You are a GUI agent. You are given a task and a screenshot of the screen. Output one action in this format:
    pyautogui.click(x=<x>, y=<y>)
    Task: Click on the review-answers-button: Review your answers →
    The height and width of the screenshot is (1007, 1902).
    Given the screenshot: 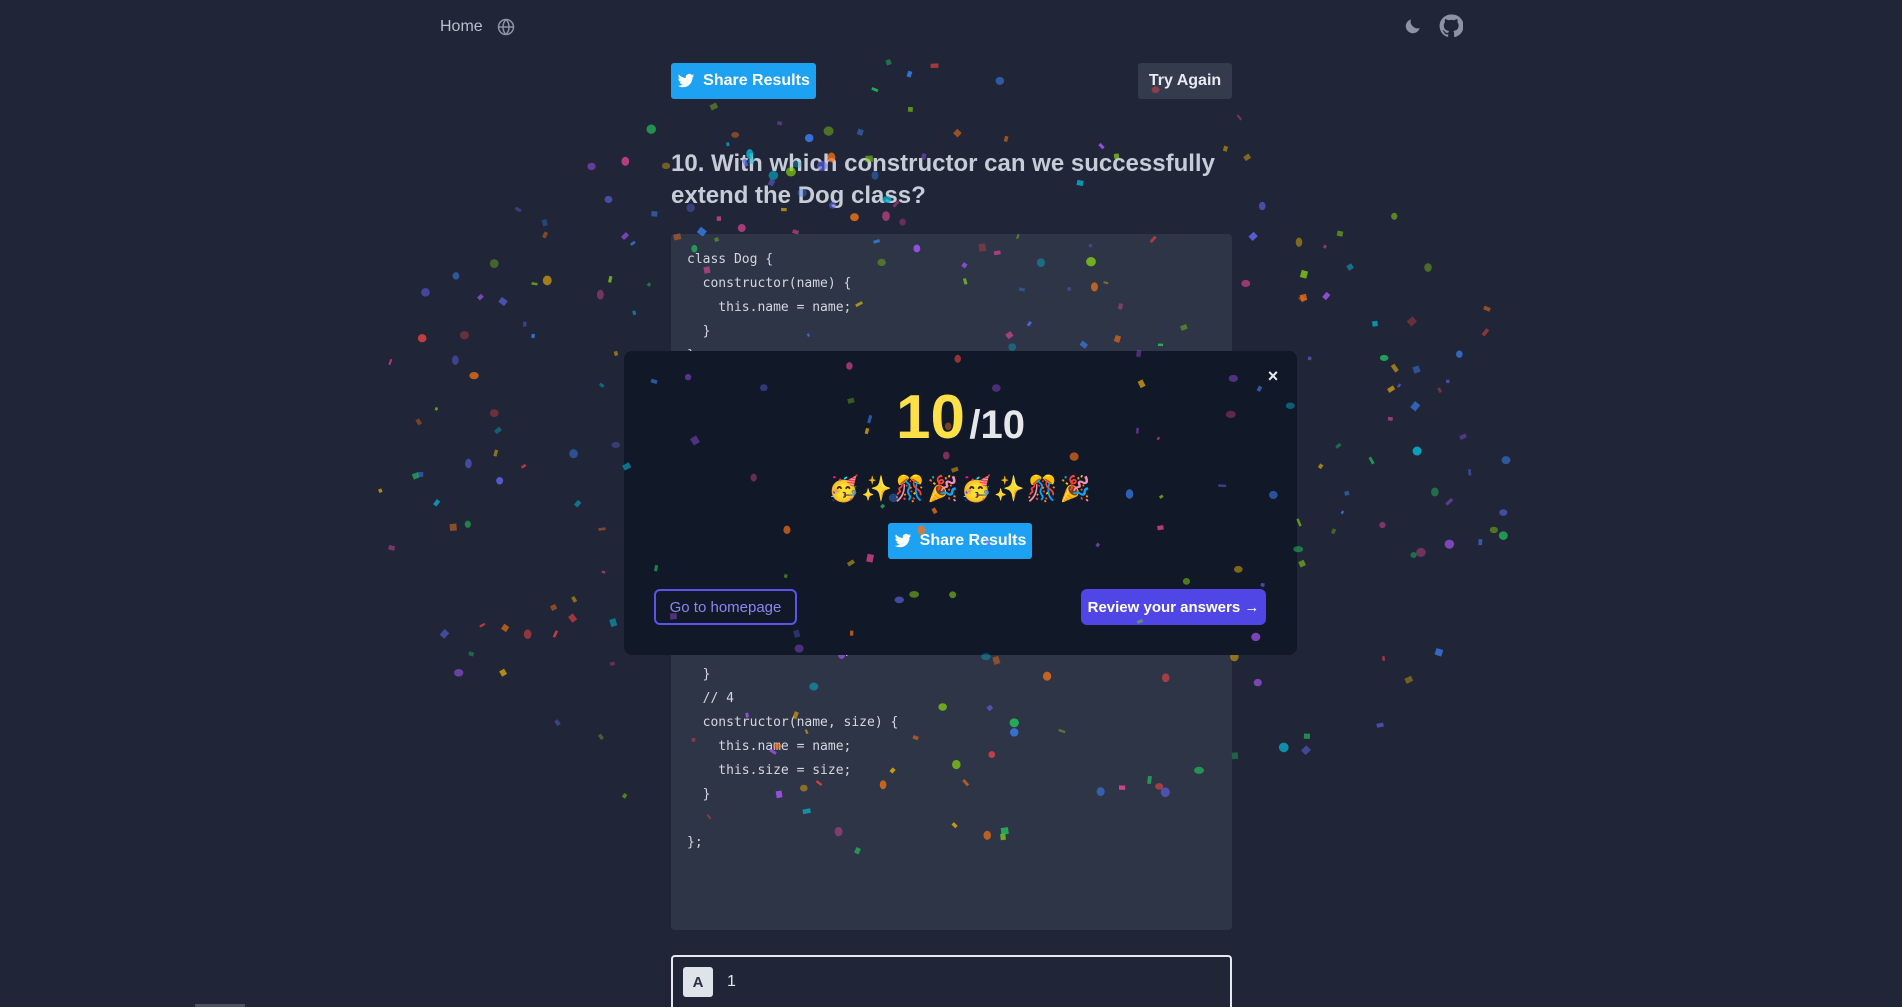 What is the action you would take?
    pyautogui.click(x=1173, y=607)
    